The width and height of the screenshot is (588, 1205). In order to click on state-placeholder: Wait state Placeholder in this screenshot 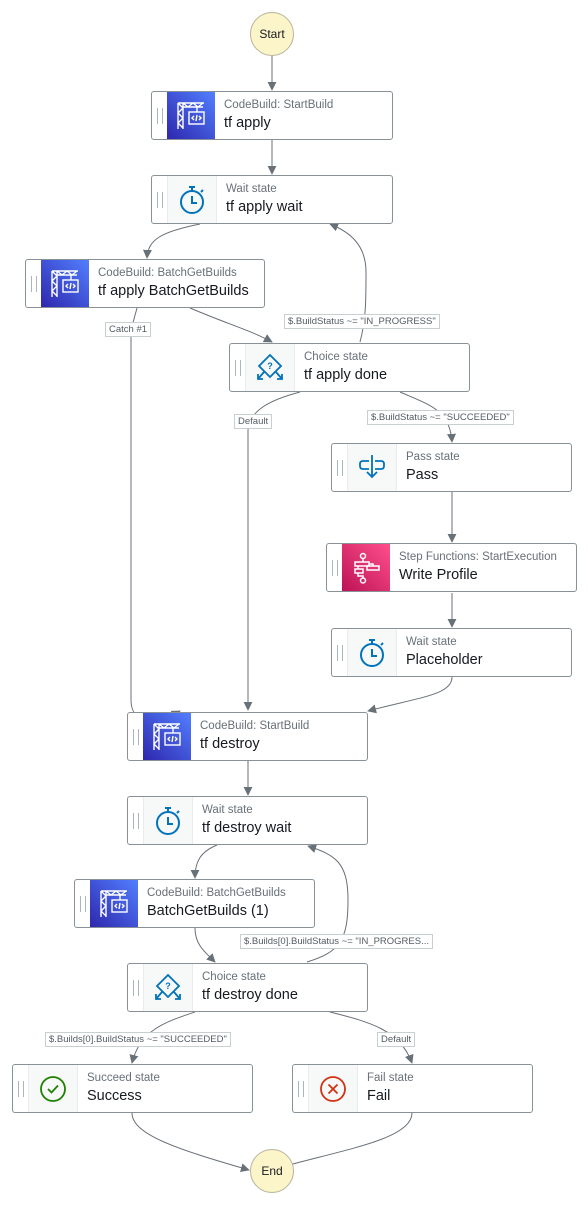, I will do `click(451, 652)`.